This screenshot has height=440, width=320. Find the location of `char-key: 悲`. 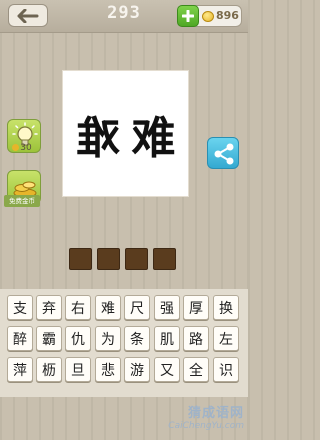

char-key: 悲 is located at coordinates (108, 369).